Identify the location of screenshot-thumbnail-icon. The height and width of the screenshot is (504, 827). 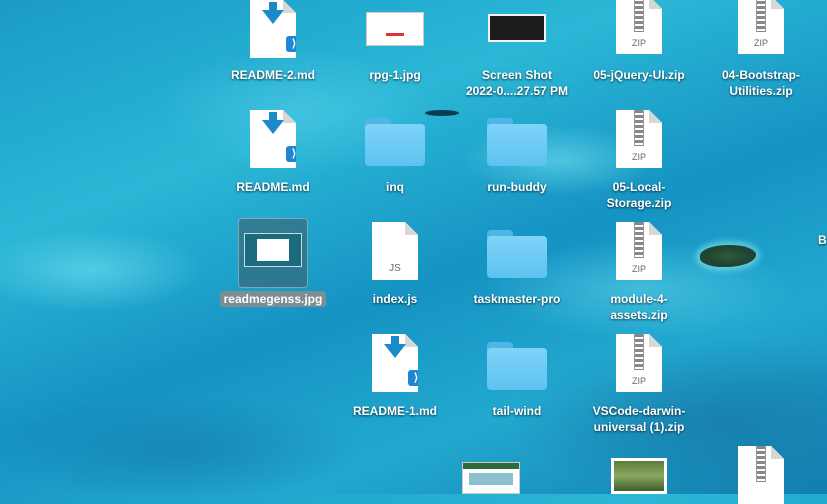
(517, 28).